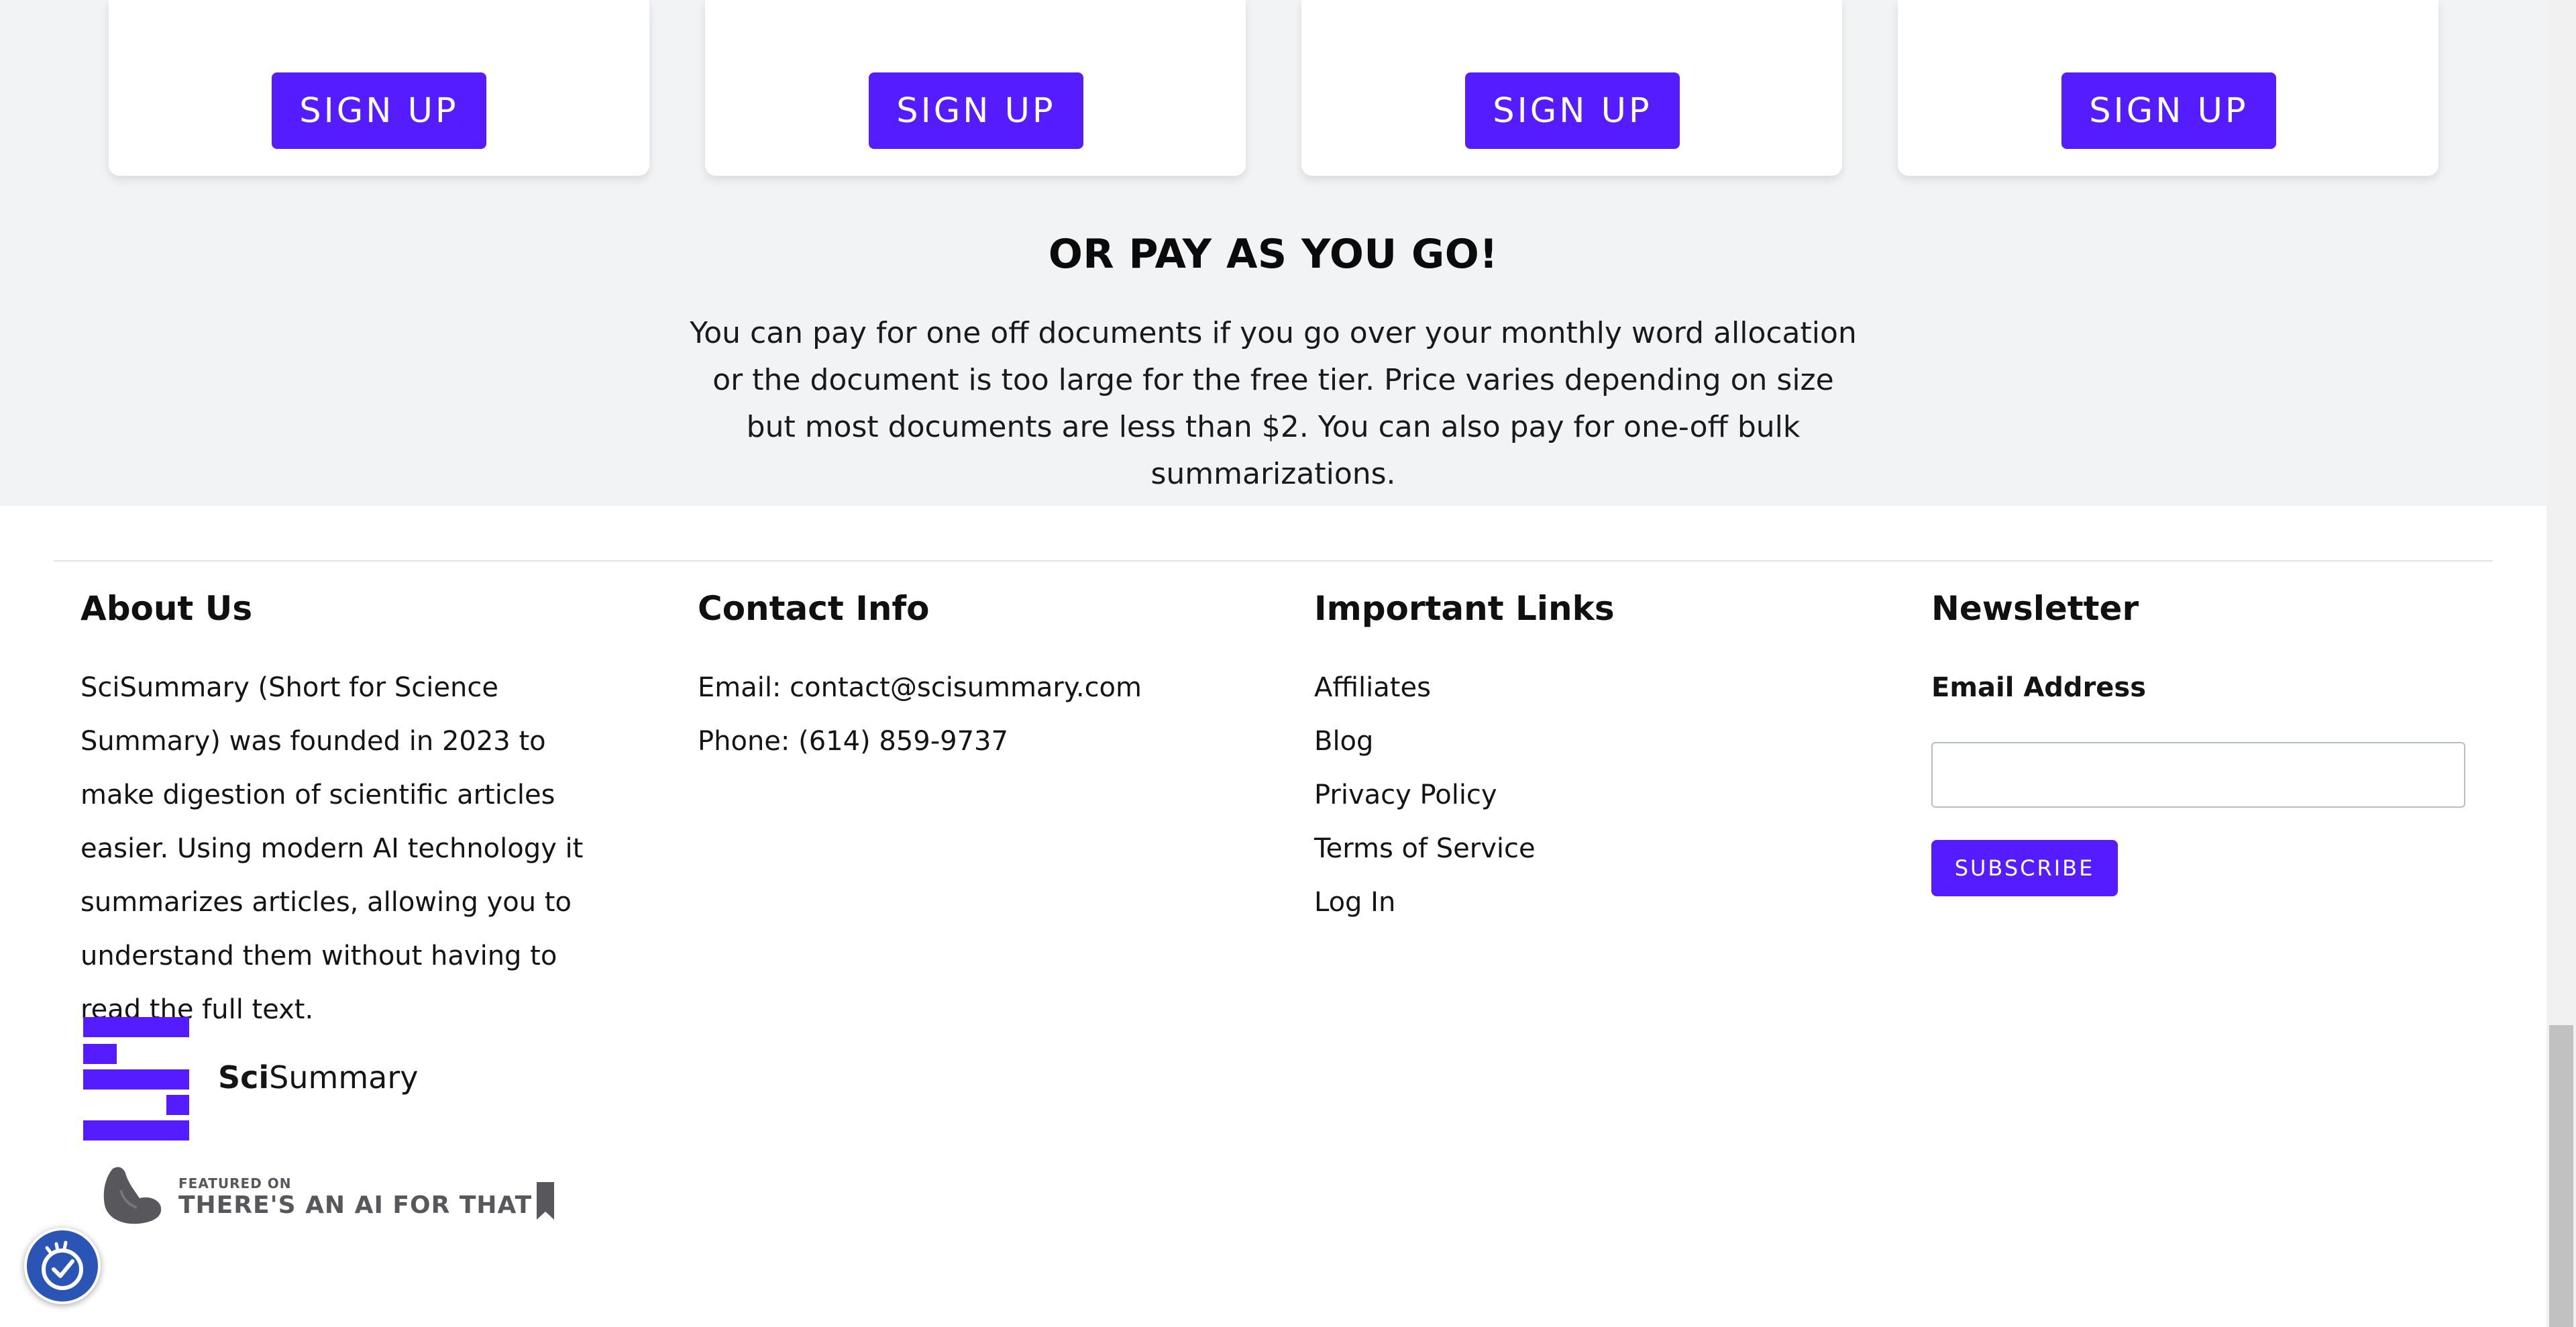 Image resolution: width=2576 pixels, height=1327 pixels. I want to click on link-privacy-policy: Privacy Policy, so click(1405, 795).